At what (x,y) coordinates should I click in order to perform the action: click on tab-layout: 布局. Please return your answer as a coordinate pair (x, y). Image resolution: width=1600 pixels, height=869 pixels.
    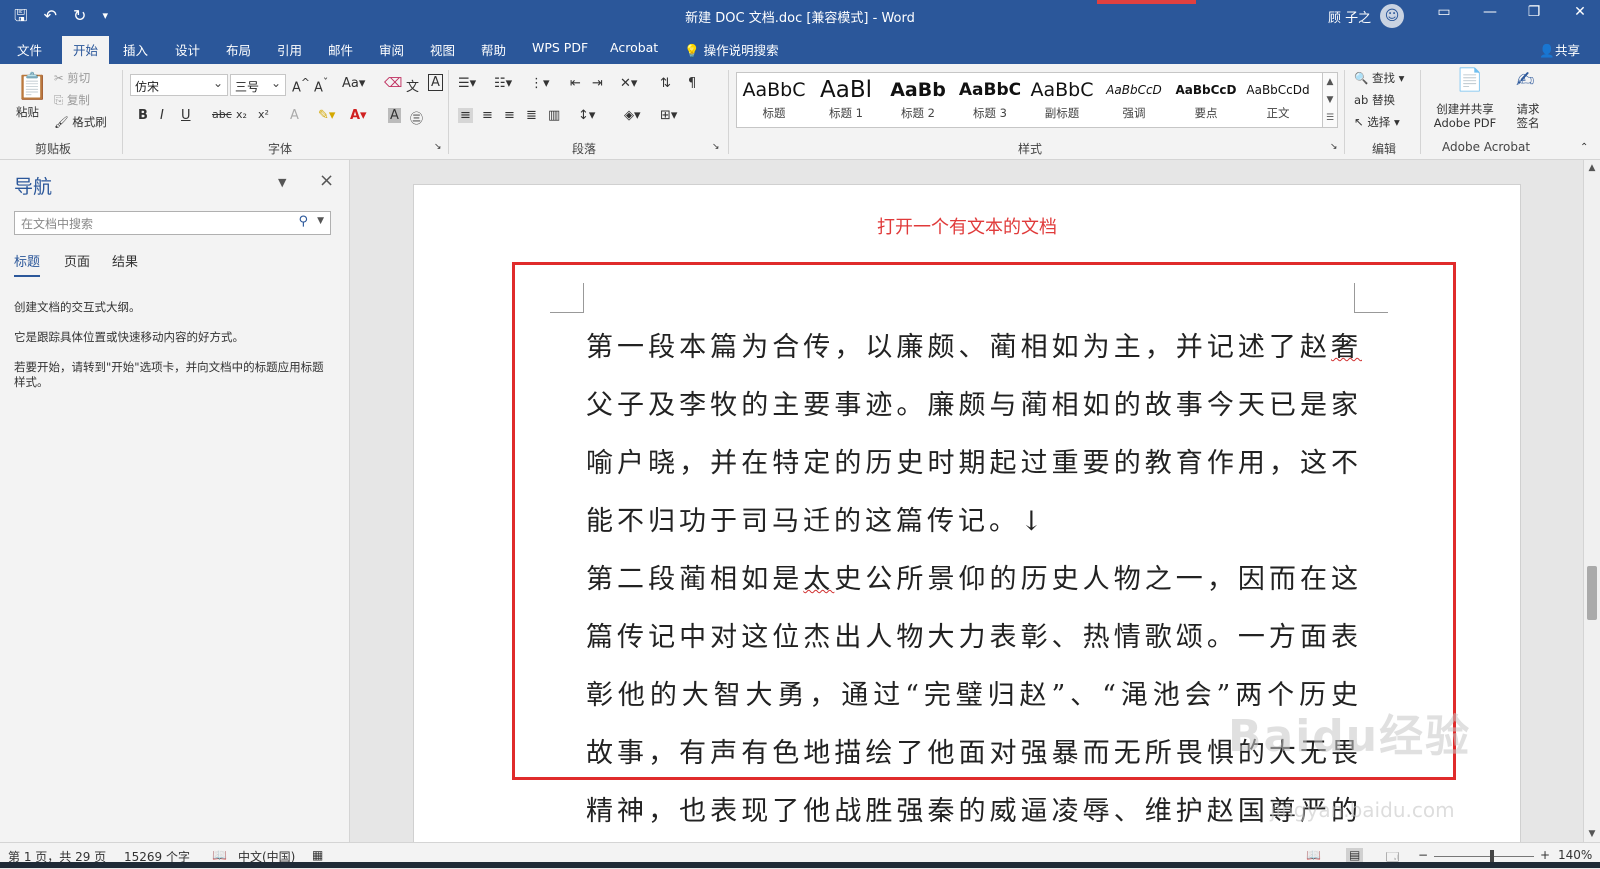
    Looking at the image, I should click on (238, 49).